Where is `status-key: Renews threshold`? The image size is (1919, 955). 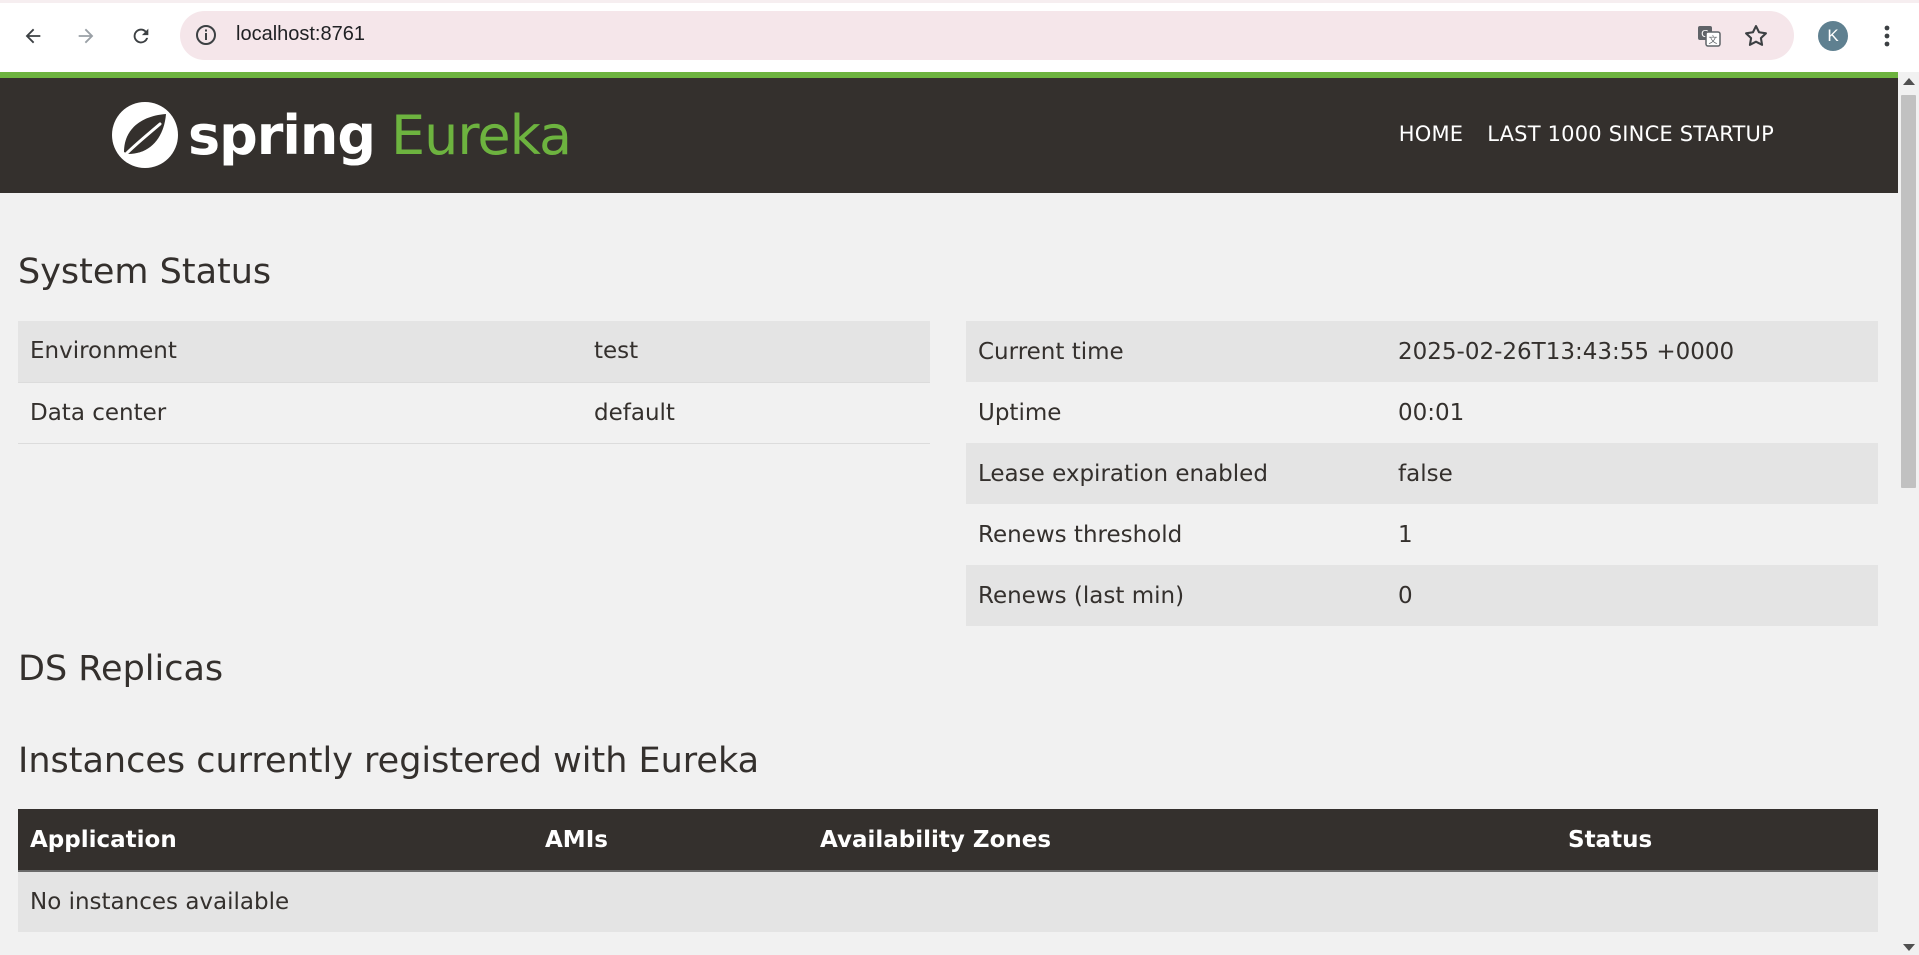
status-key: Renews threshold is located at coordinates (1176, 534).